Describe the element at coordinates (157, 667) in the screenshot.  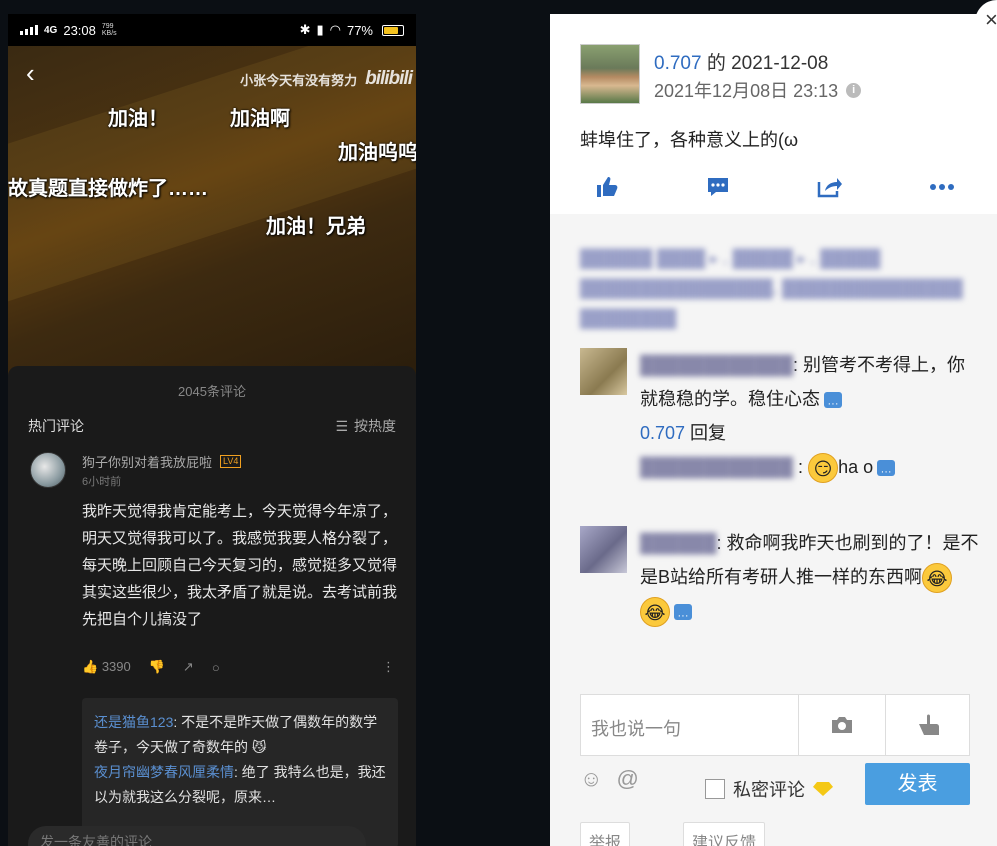
I see `dislike-icon: 👎` at that location.